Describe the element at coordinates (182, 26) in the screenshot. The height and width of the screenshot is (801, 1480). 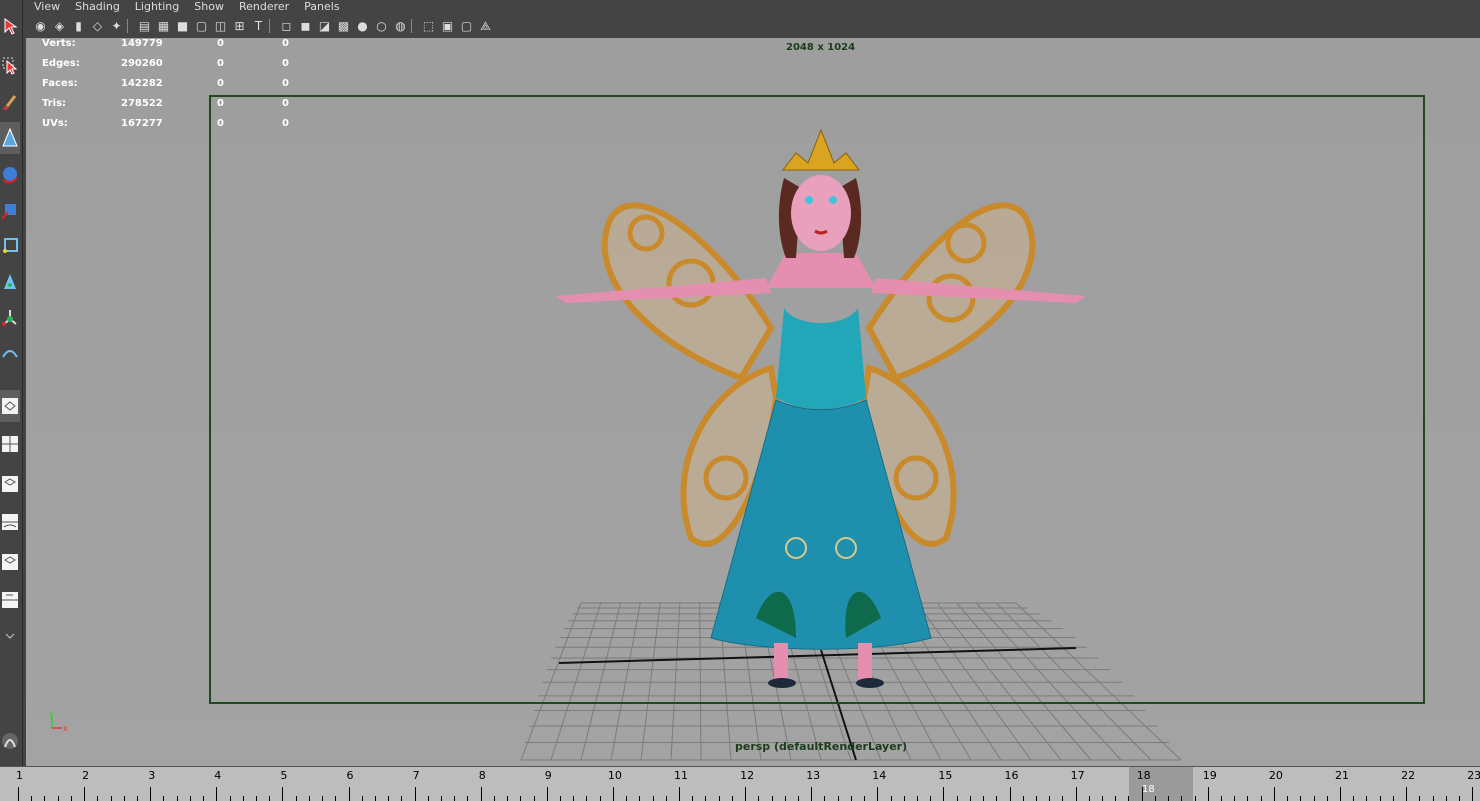
I see `resolution-gate-icon: ■` at that location.